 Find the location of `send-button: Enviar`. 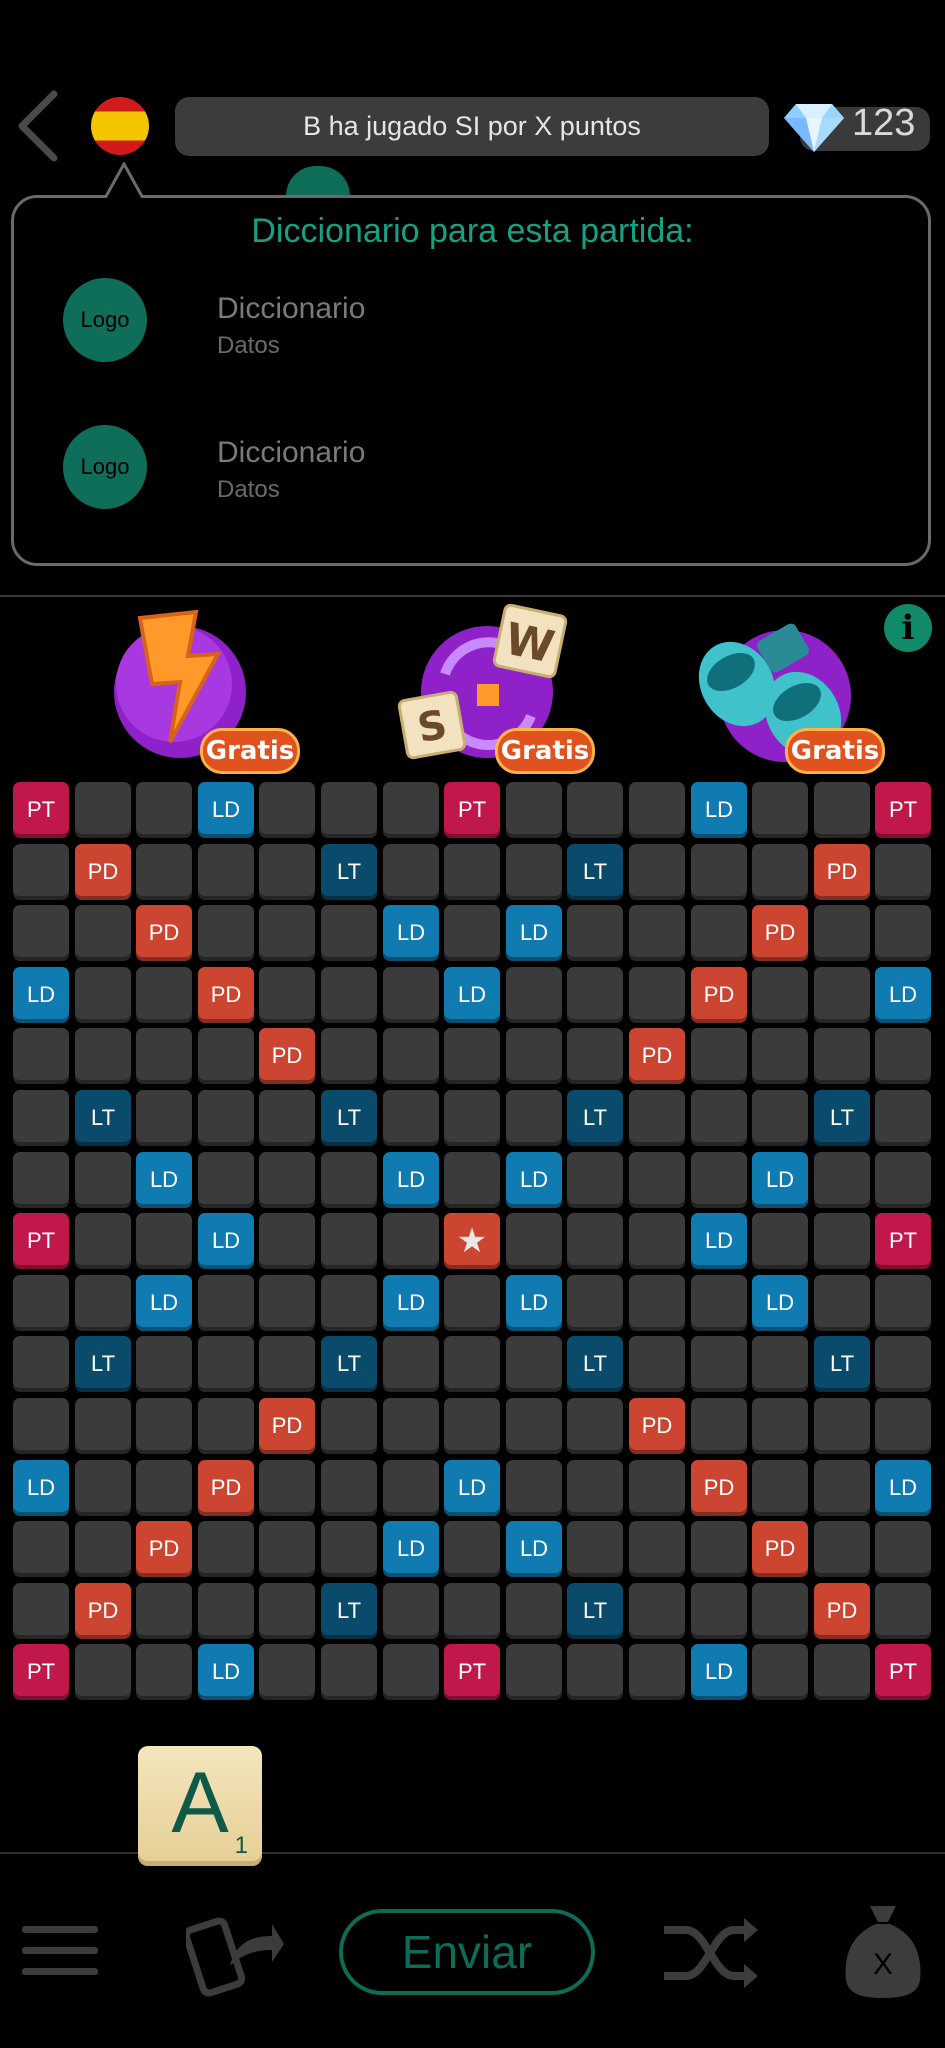

send-button: Enviar is located at coordinates (467, 1952).